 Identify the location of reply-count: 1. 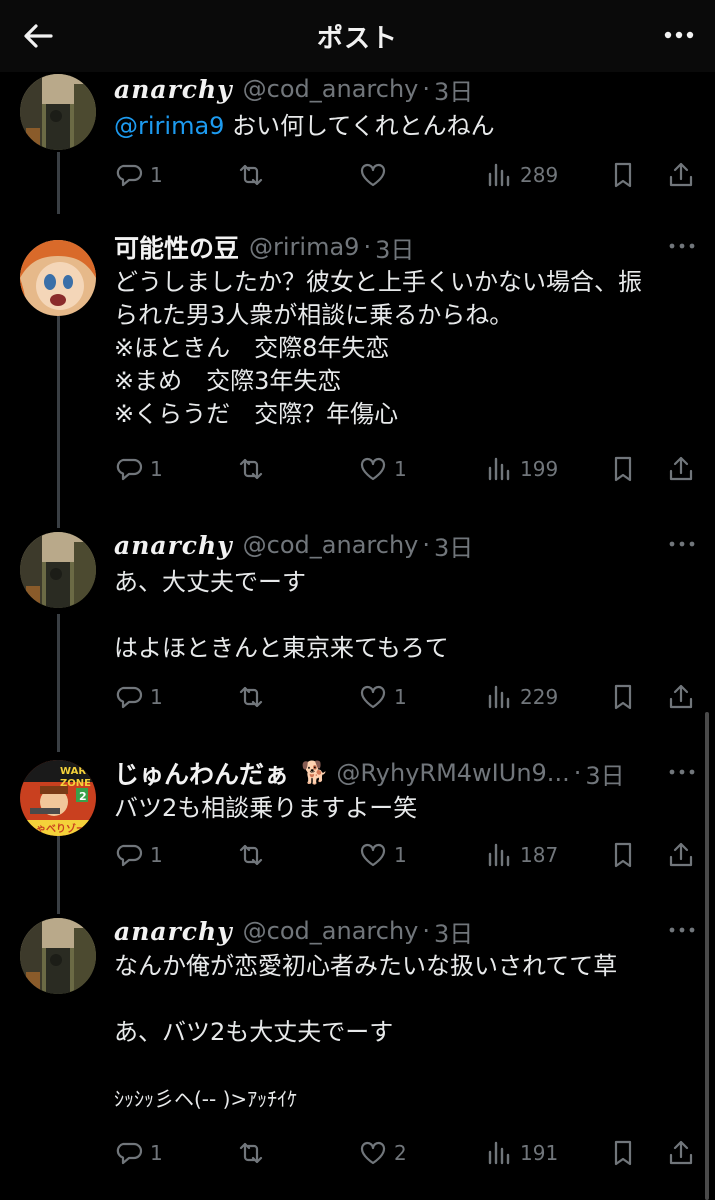
(156, 697).